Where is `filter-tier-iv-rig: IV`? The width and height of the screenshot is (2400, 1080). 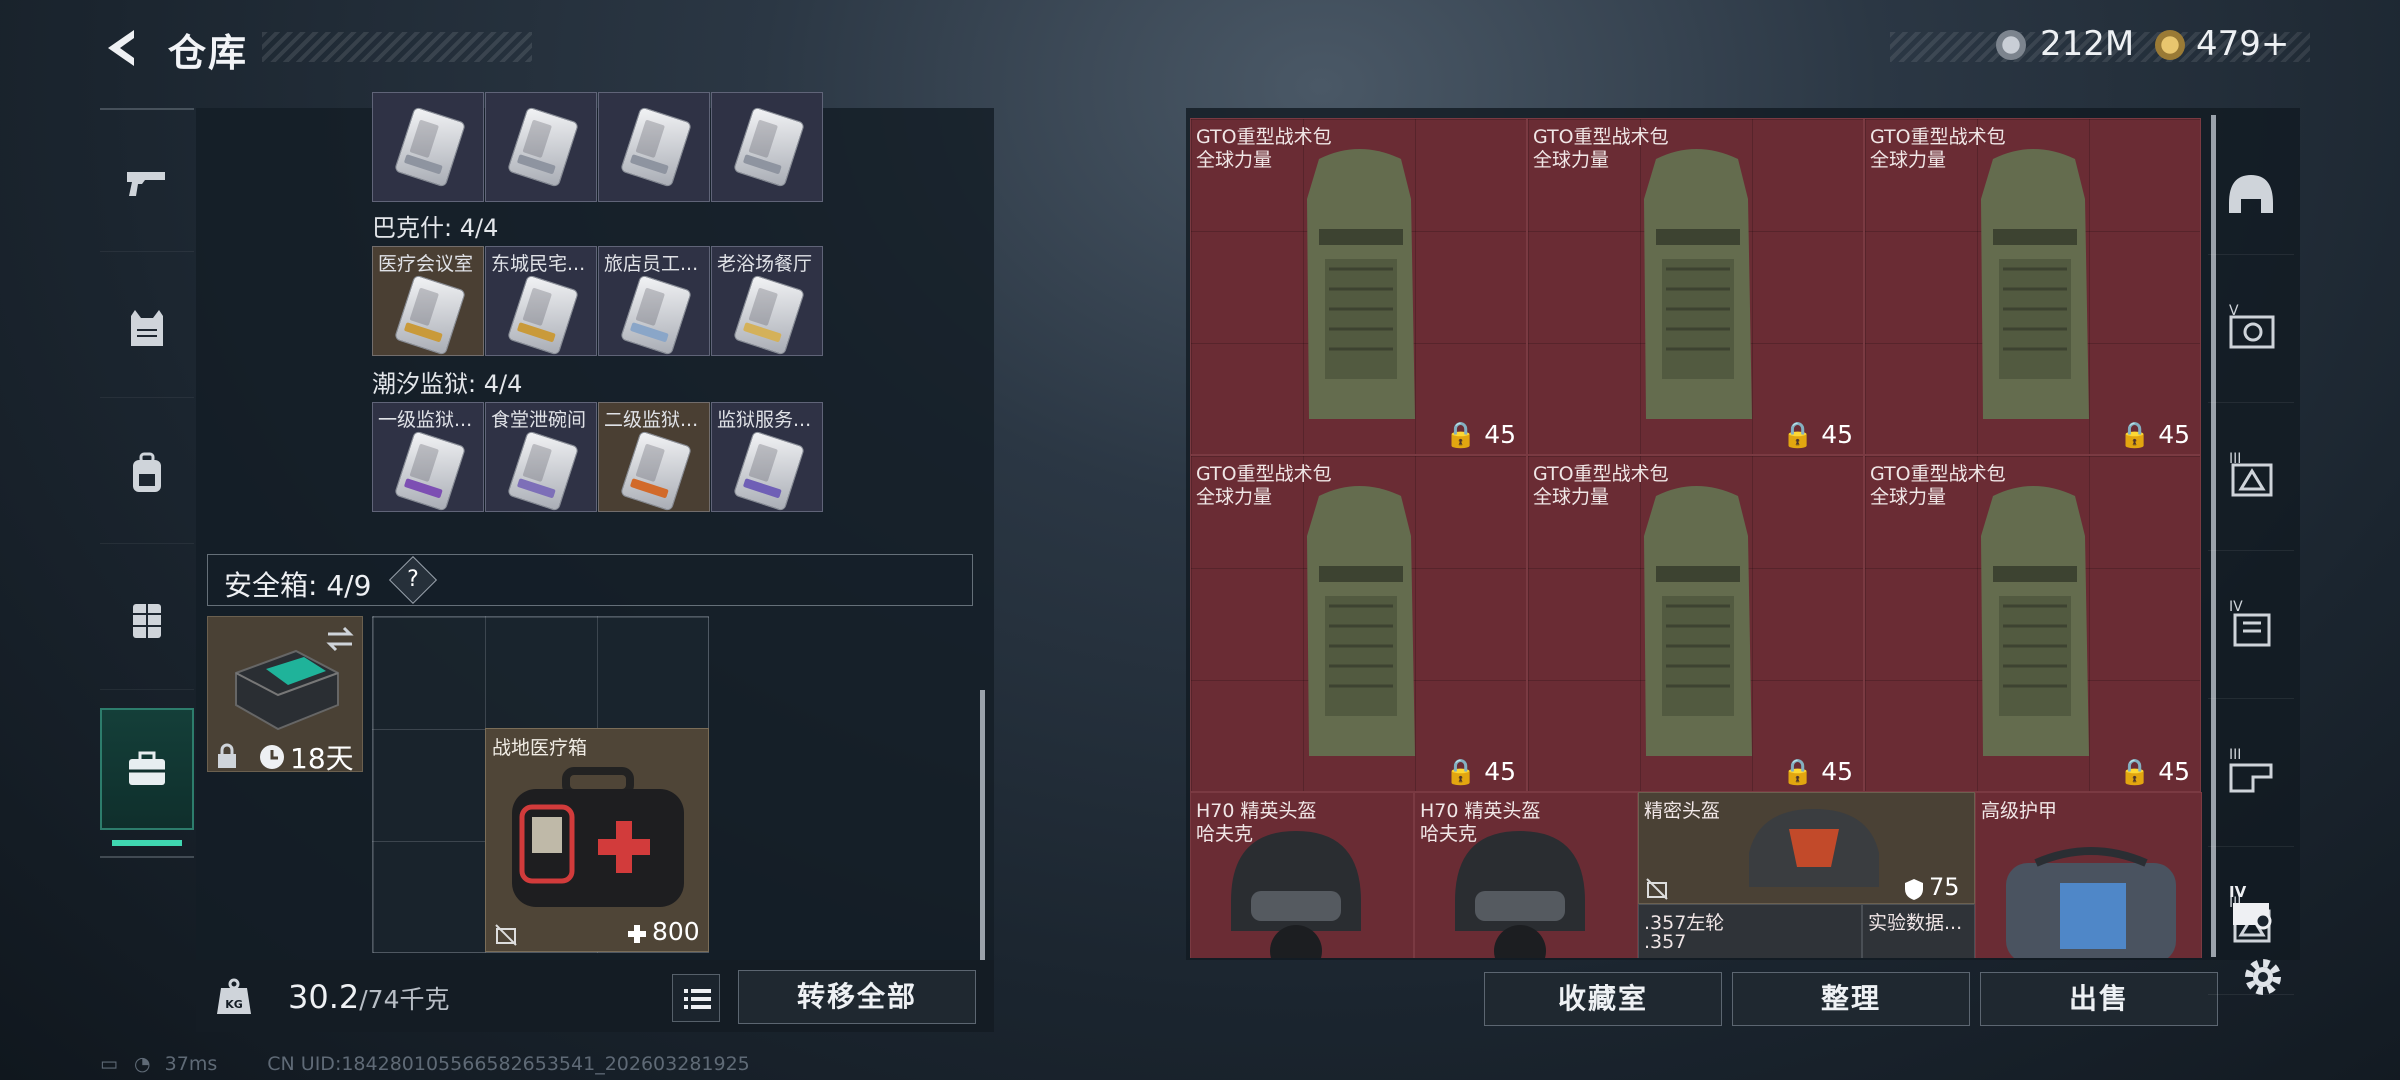 filter-tier-iv-rig: IV is located at coordinates (2251, 625).